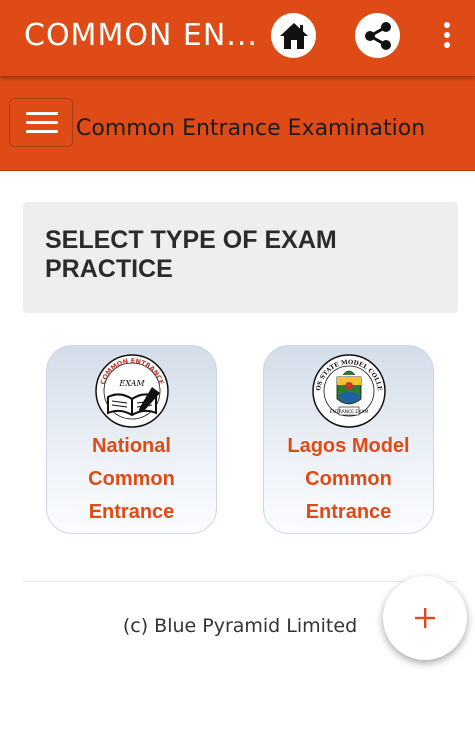 This screenshot has height=731, width=475. What do you see at coordinates (41, 122) in the screenshot?
I see `menu-toggle-button` at bounding box center [41, 122].